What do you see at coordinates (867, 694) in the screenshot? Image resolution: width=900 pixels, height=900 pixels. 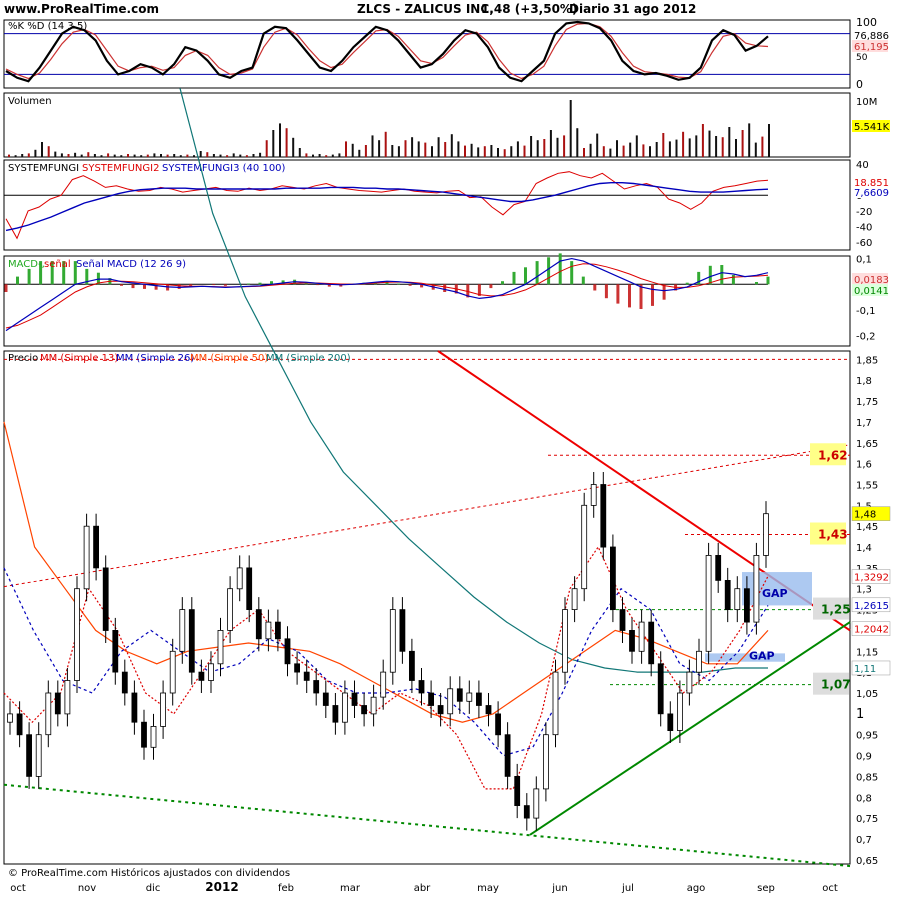 I see `price-tick-16: 1,05` at bounding box center [867, 694].